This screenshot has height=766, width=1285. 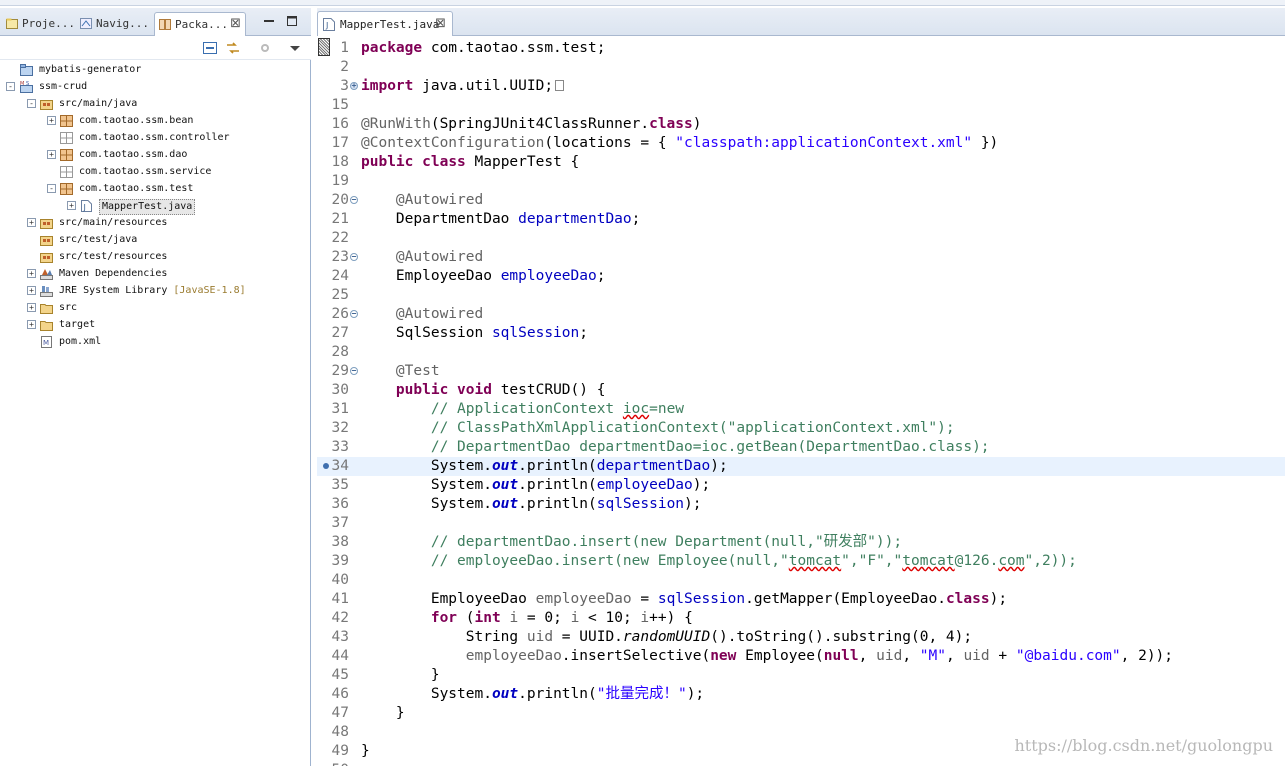 What do you see at coordinates (514, 618) in the screenshot?
I see `code-token: i` at bounding box center [514, 618].